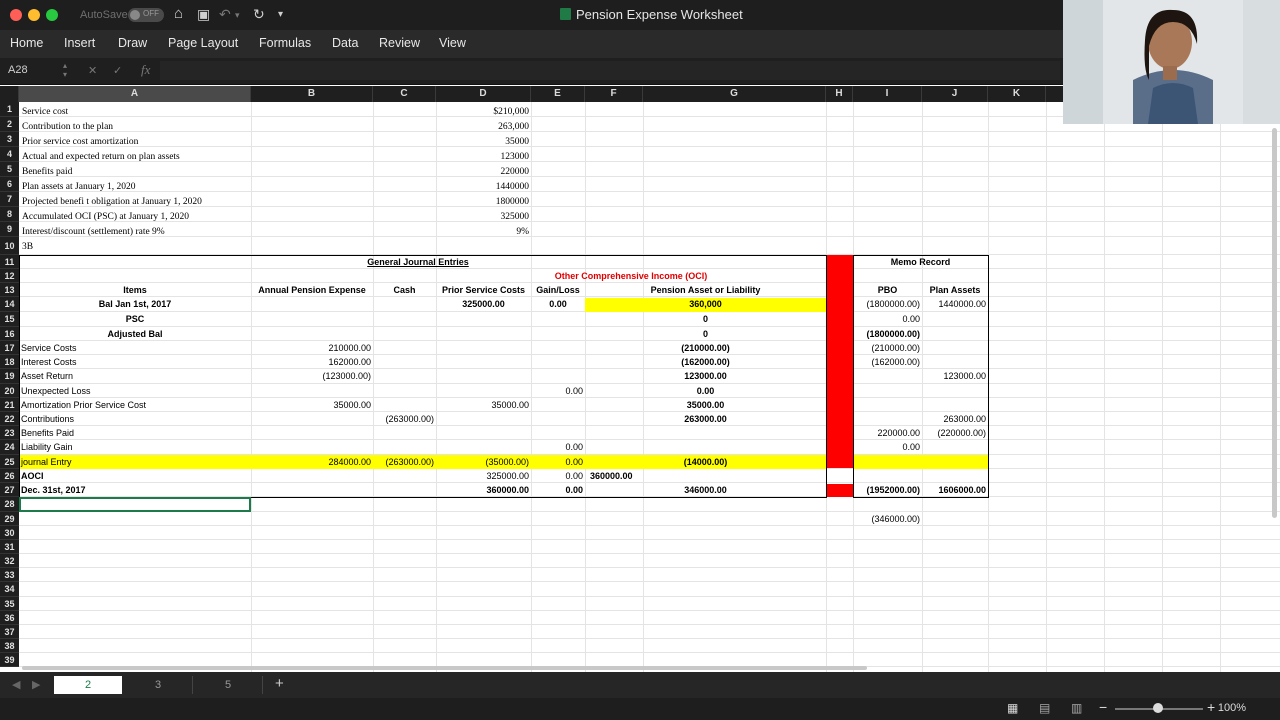  What do you see at coordinates (418, 262) in the screenshot?
I see `general-journal-header: General Journal Entries` at bounding box center [418, 262].